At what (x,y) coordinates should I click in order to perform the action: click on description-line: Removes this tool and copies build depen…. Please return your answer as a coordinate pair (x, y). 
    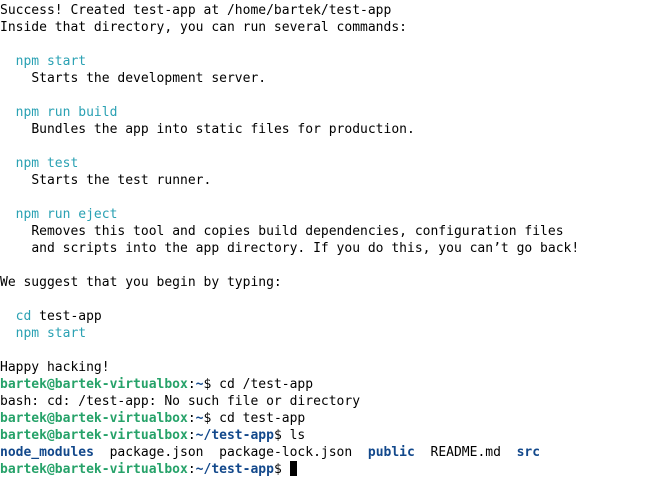
    Looking at the image, I should click on (326, 231).